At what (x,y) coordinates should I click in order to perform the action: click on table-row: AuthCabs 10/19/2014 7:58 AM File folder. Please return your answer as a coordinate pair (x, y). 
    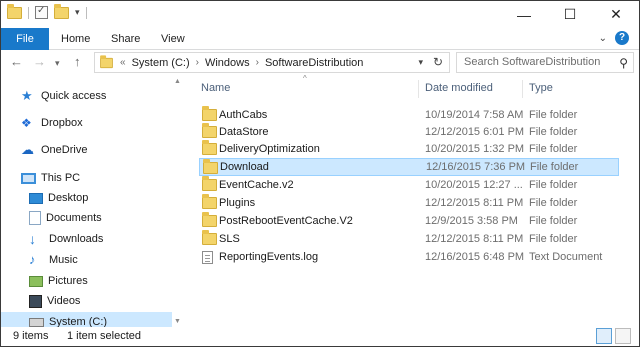
    Looking at the image, I should click on (409, 115).